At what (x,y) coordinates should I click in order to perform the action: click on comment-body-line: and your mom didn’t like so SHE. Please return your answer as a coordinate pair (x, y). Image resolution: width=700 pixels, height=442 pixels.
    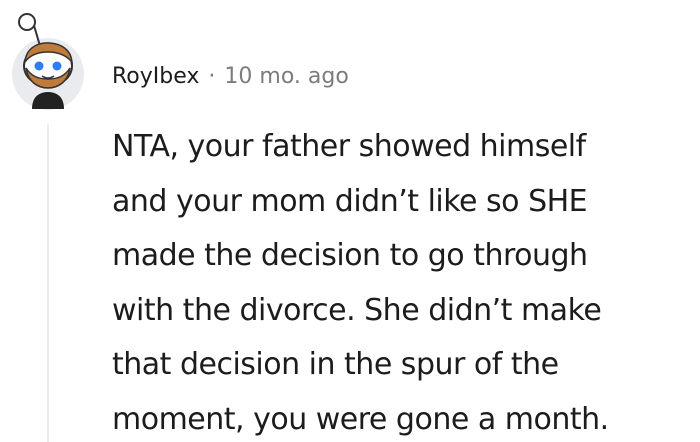
    Looking at the image, I should click on (350, 201).